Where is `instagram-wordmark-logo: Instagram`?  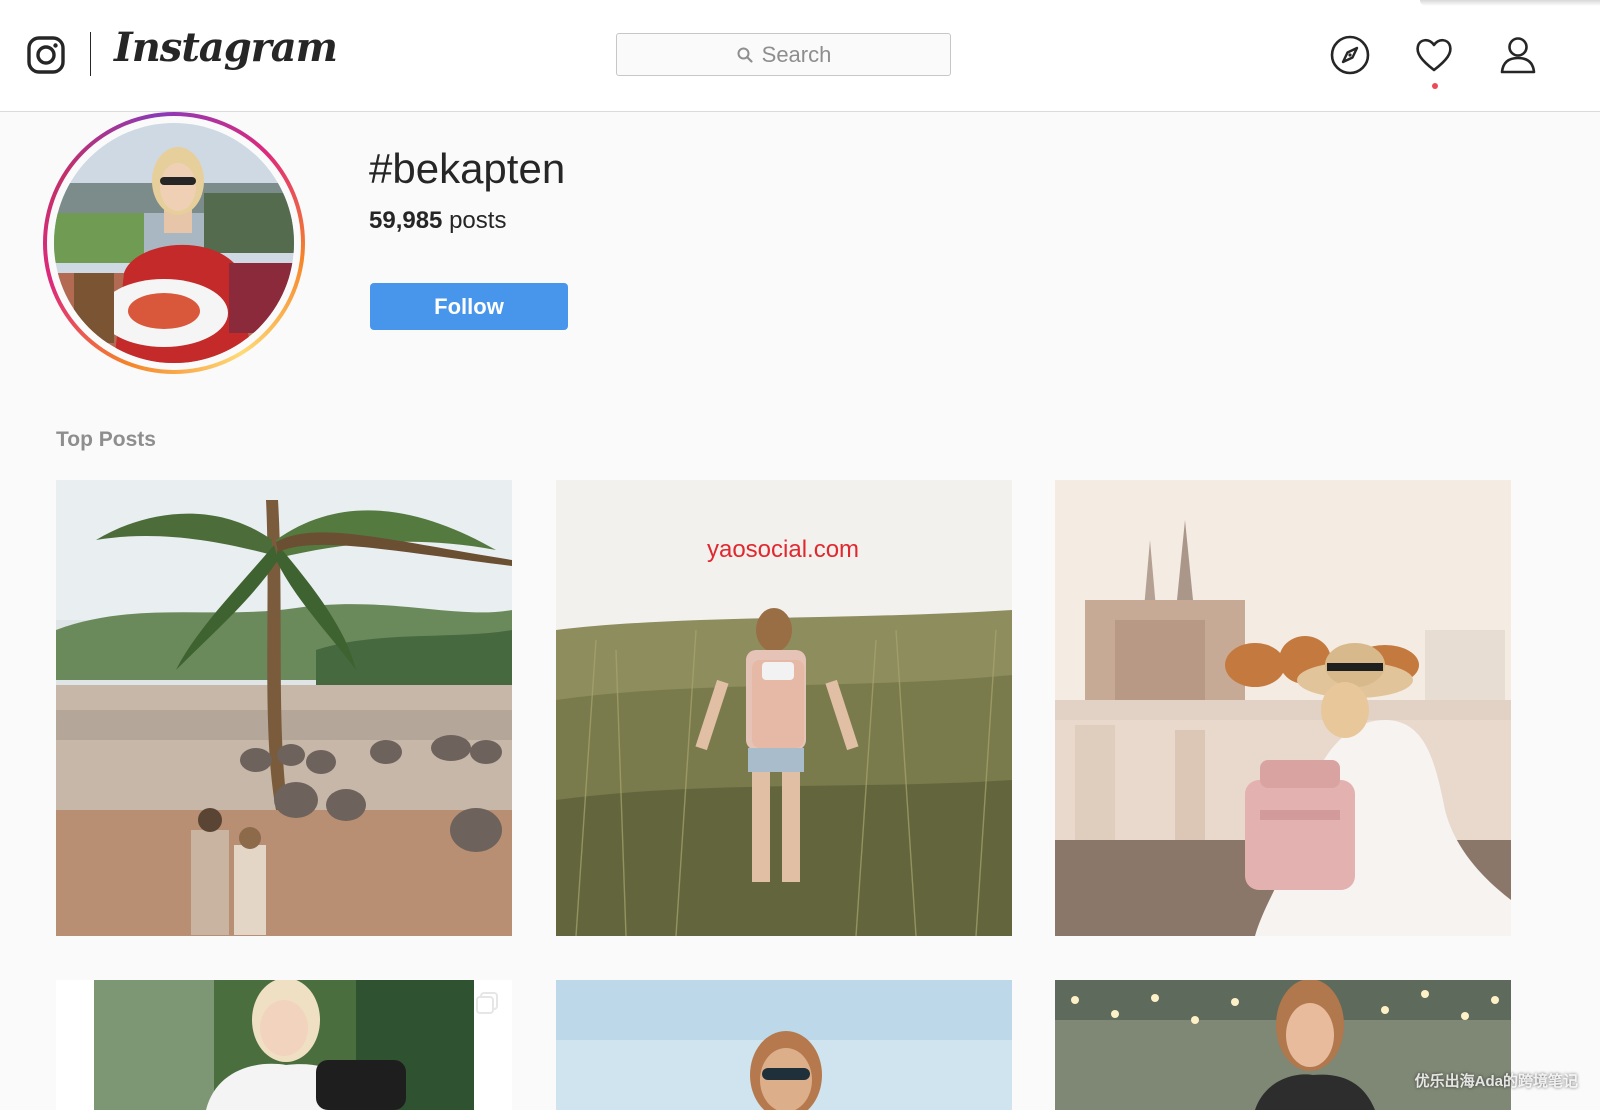
instagram-wordmark-logo: Instagram is located at coordinates (226, 47).